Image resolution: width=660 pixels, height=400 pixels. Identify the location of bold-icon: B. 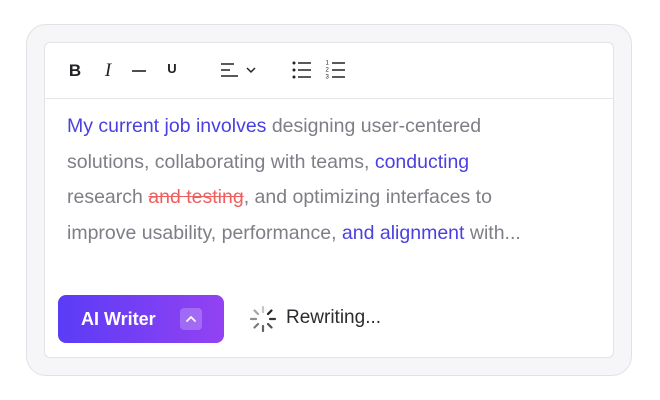
(75, 70).